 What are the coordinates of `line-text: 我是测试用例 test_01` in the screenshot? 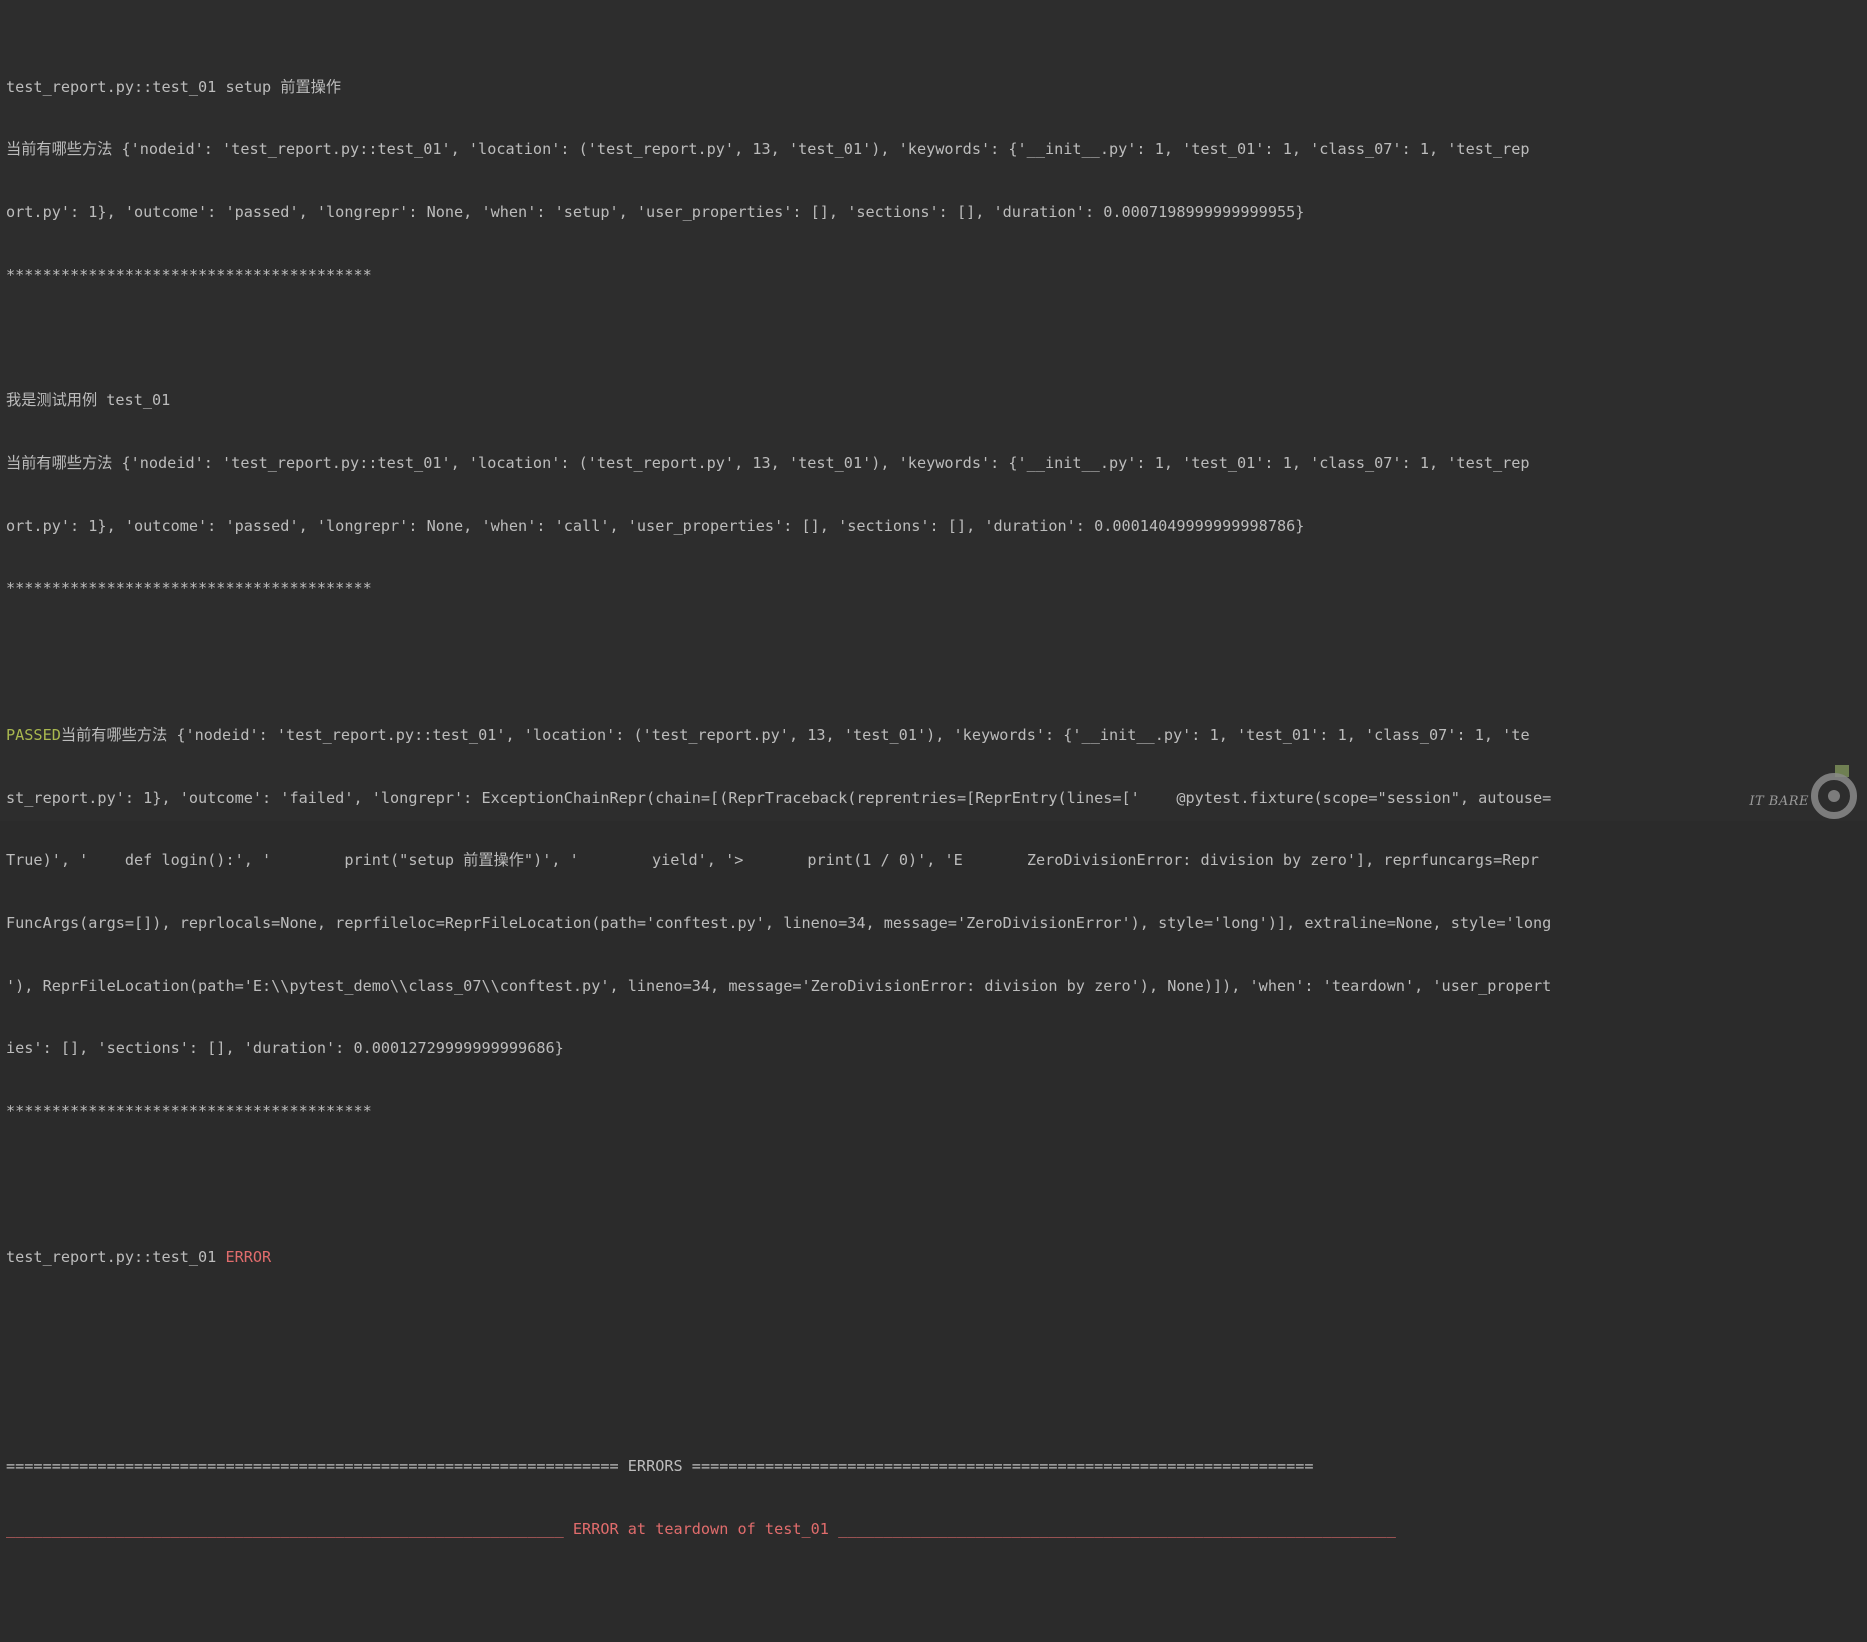 It's located at (88, 400).